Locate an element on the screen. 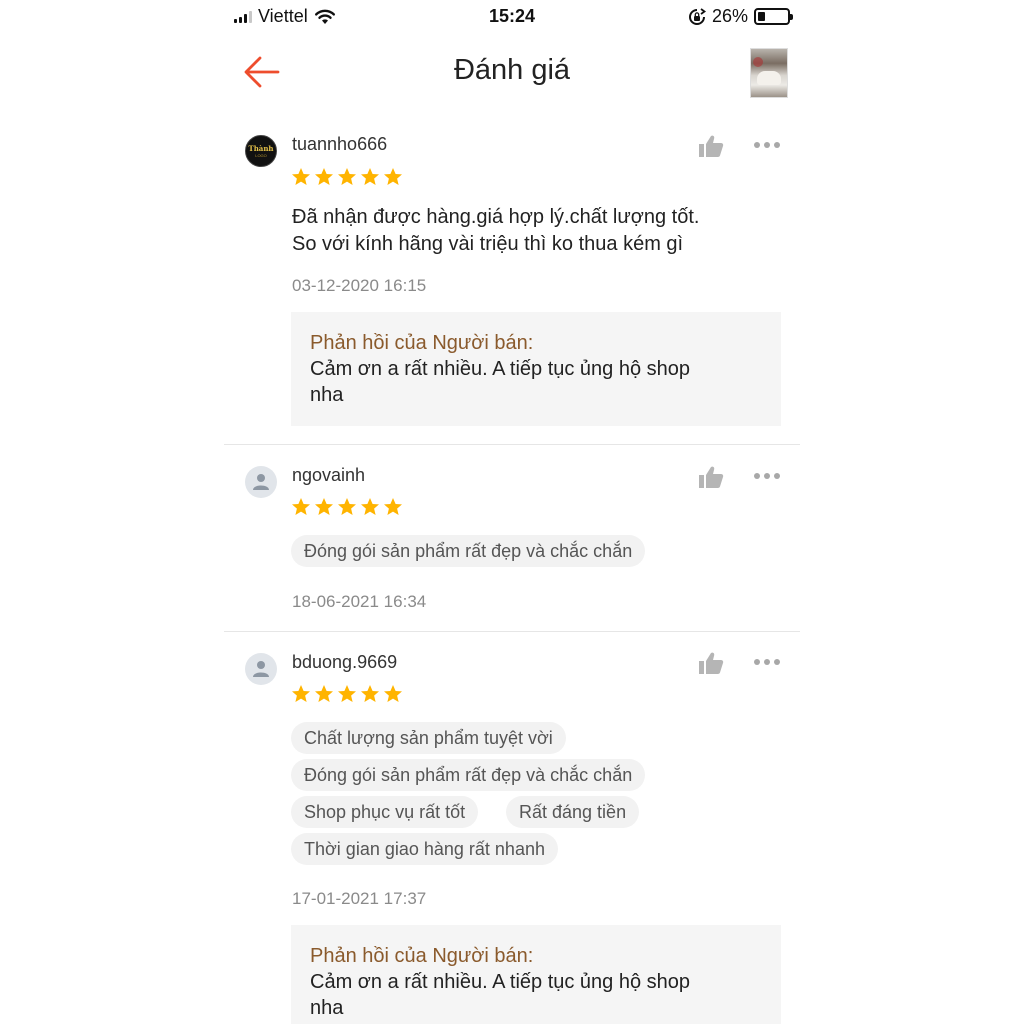 The image size is (1024, 1024). review-date: 18-06-2021 16:34 is located at coordinates (359, 601).